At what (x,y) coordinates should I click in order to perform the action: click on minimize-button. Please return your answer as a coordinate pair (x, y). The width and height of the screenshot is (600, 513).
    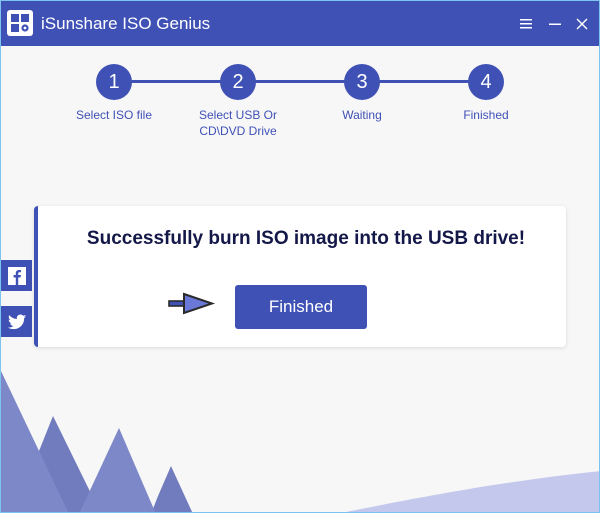
    Looking at the image, I should click on (555, 24).